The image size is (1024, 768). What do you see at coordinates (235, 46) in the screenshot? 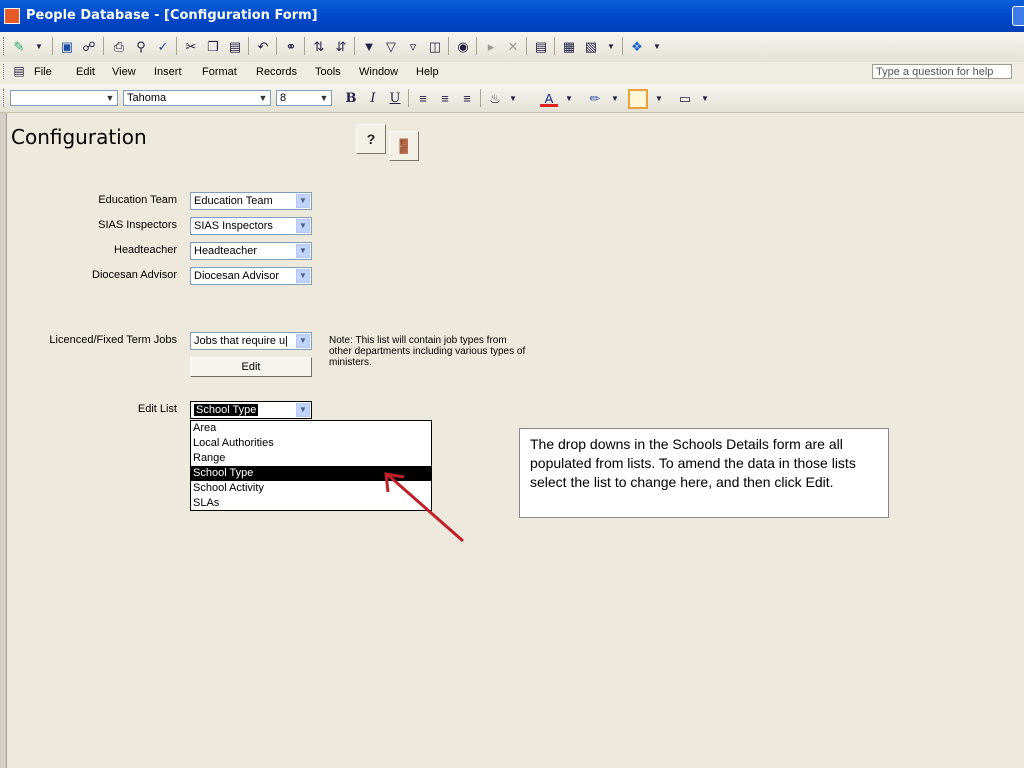
I see `paste-icon: ▤` at bounding box center [235, 46].